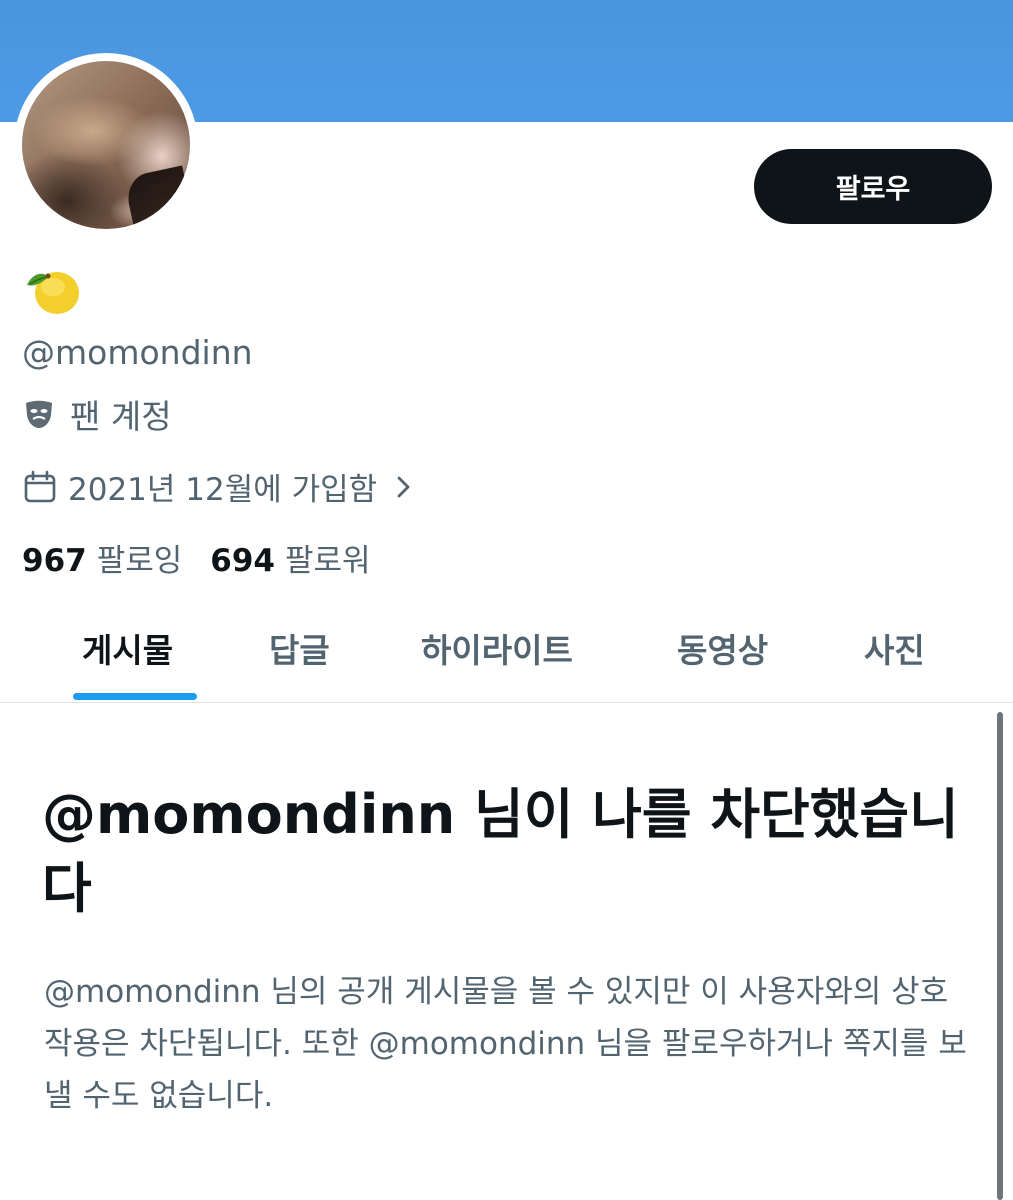 The width and height of the screenshot is (1013, 1200). I want to click on follow-button: 팔로우, so click(873, 186).